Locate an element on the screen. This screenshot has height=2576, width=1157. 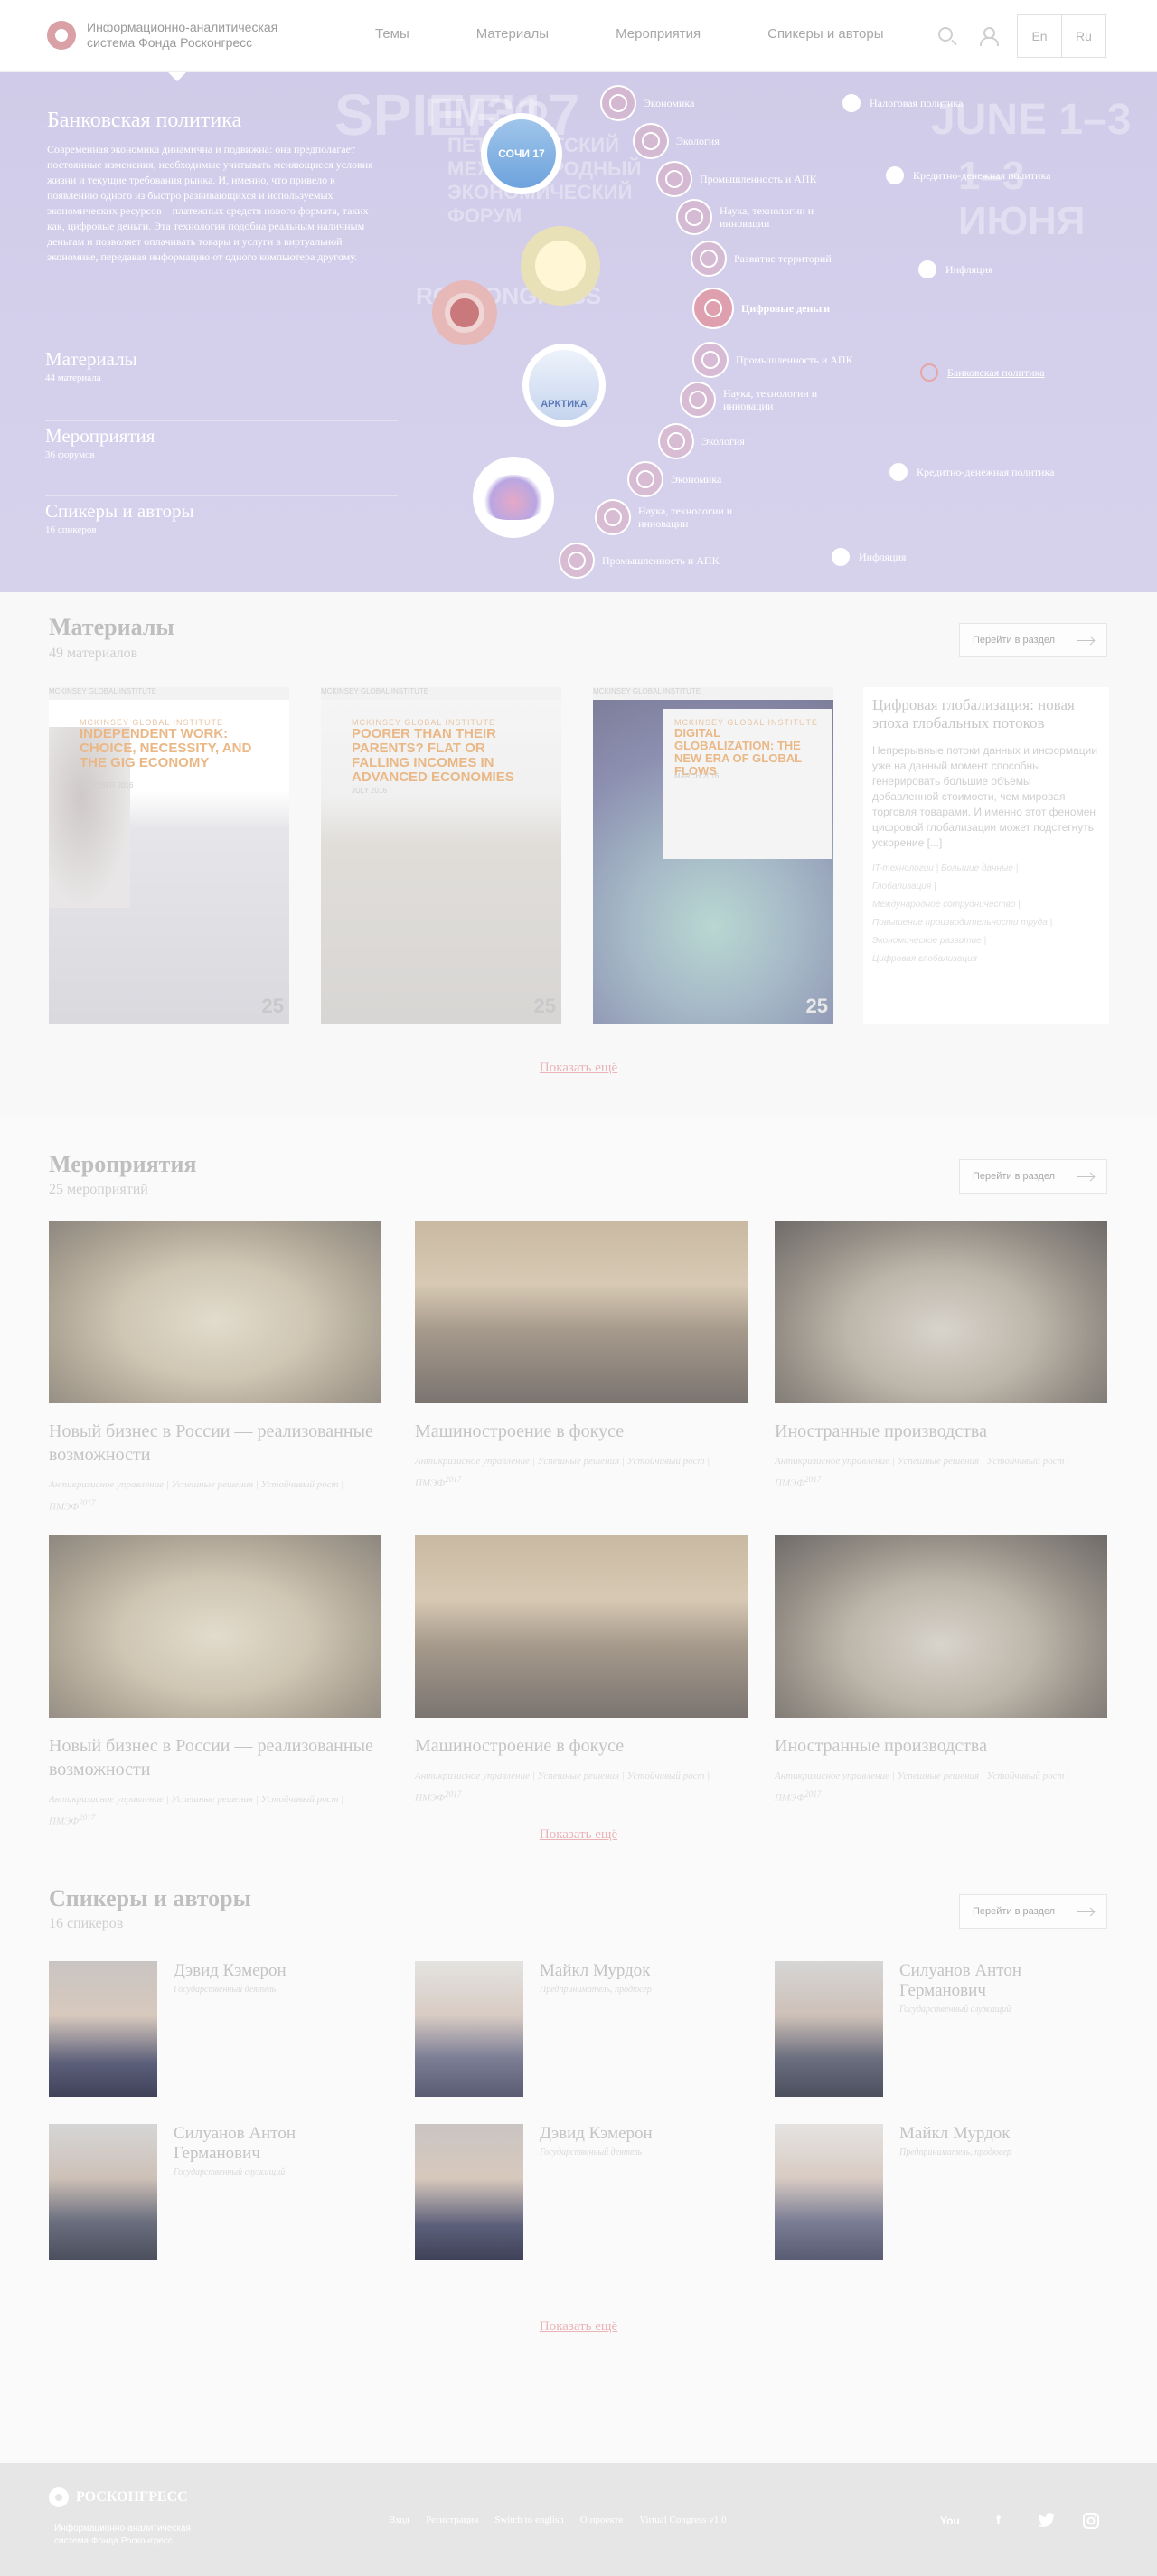
search-icon is located at coordinates (945, 34).